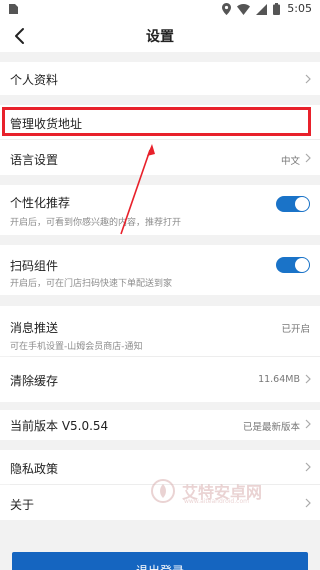 This screenshot has width=320, height=570. I want to click on push-status: 已开启, so click(295, 329).